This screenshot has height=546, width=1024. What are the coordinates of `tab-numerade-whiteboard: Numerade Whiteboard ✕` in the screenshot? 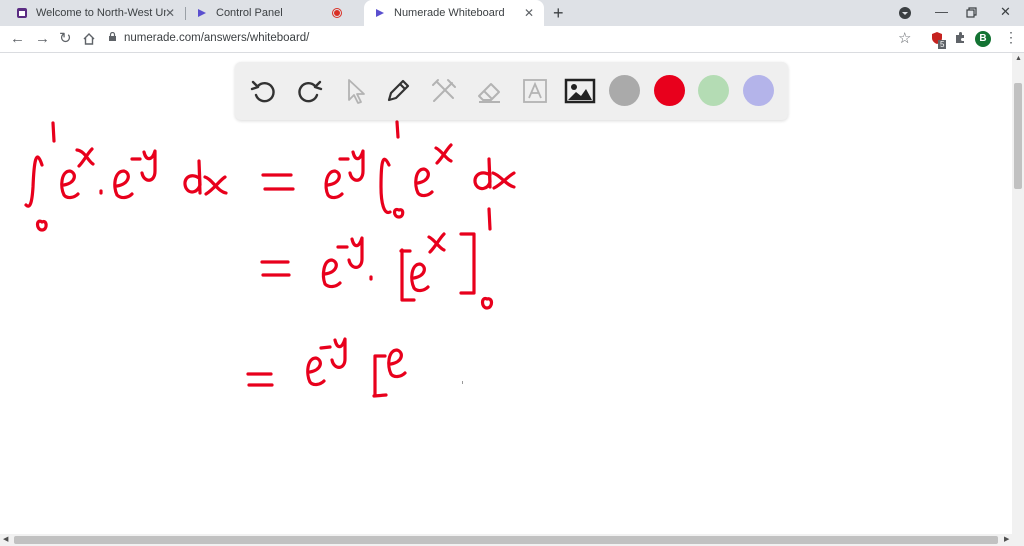 It's located at (454, 13).